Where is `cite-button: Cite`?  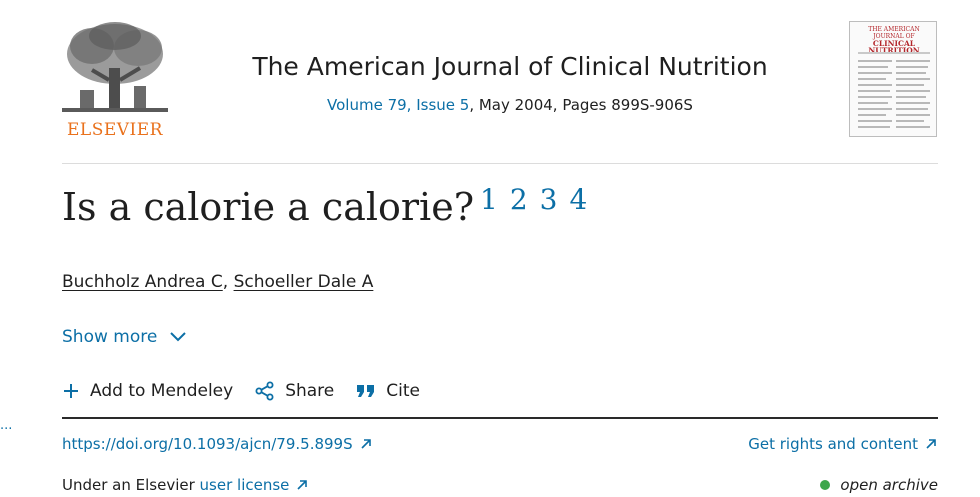
cite-button: Cite is located at coordinates (388, 391).